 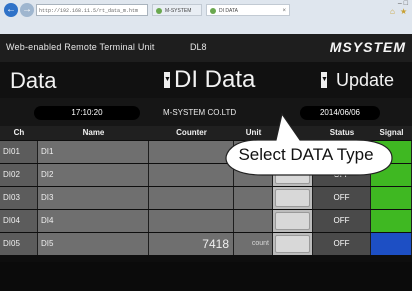 I want to click on tab-msystem: M-SYSTEM, so click(x=177, y=10).